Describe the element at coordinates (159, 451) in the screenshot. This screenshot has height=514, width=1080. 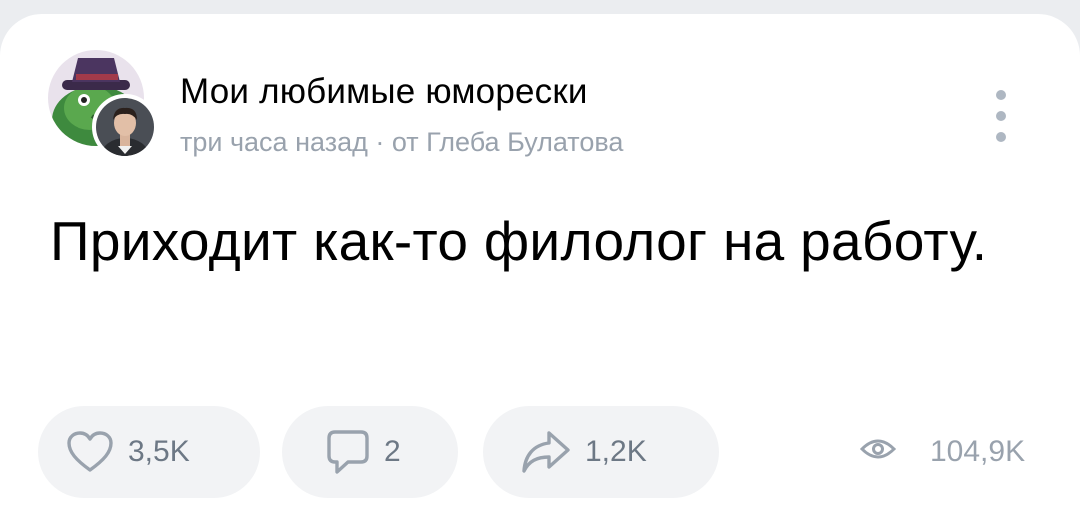
I see `like-count: 3,5K` at that location.